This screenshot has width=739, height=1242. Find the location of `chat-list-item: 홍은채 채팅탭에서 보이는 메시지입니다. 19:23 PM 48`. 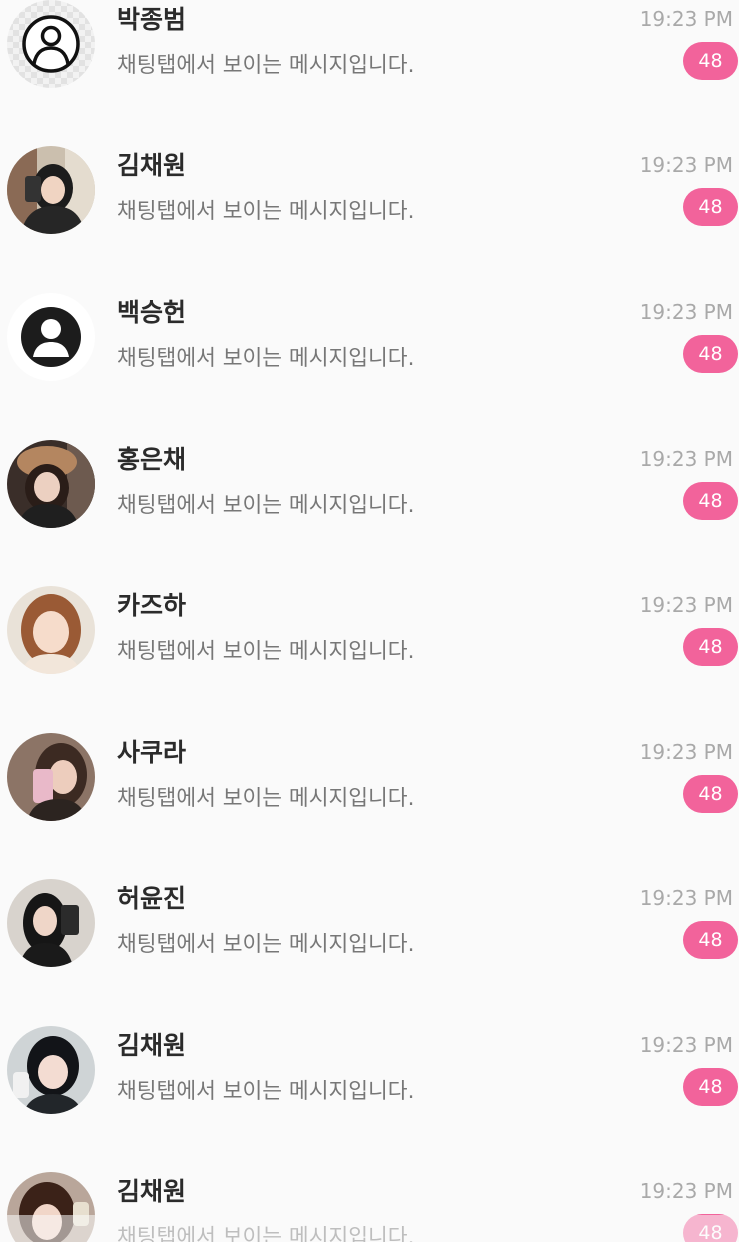

chat-list-item: 홍은채 채팅탭에서 보이는 메시지입니다. 19:23 PM 48 is located at coordinates (369, 505).